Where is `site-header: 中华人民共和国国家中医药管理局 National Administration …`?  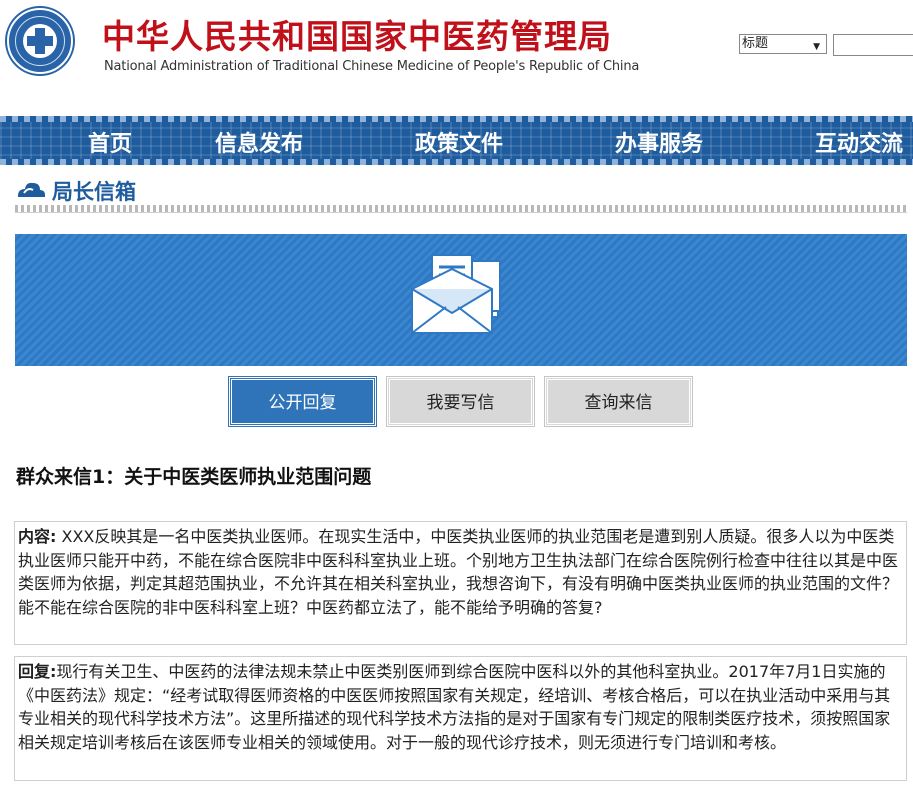 site-header: 中华人民共和国国家中医药管理局 National Administration … is located at coordinates (456, 58).